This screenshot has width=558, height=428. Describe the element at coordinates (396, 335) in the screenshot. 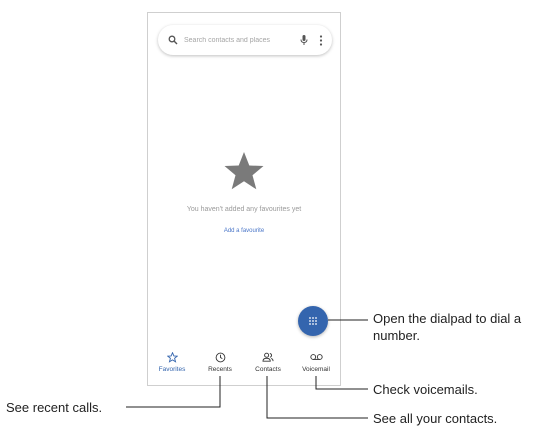

I see `dialpad-callout-line2: number.` at that location.